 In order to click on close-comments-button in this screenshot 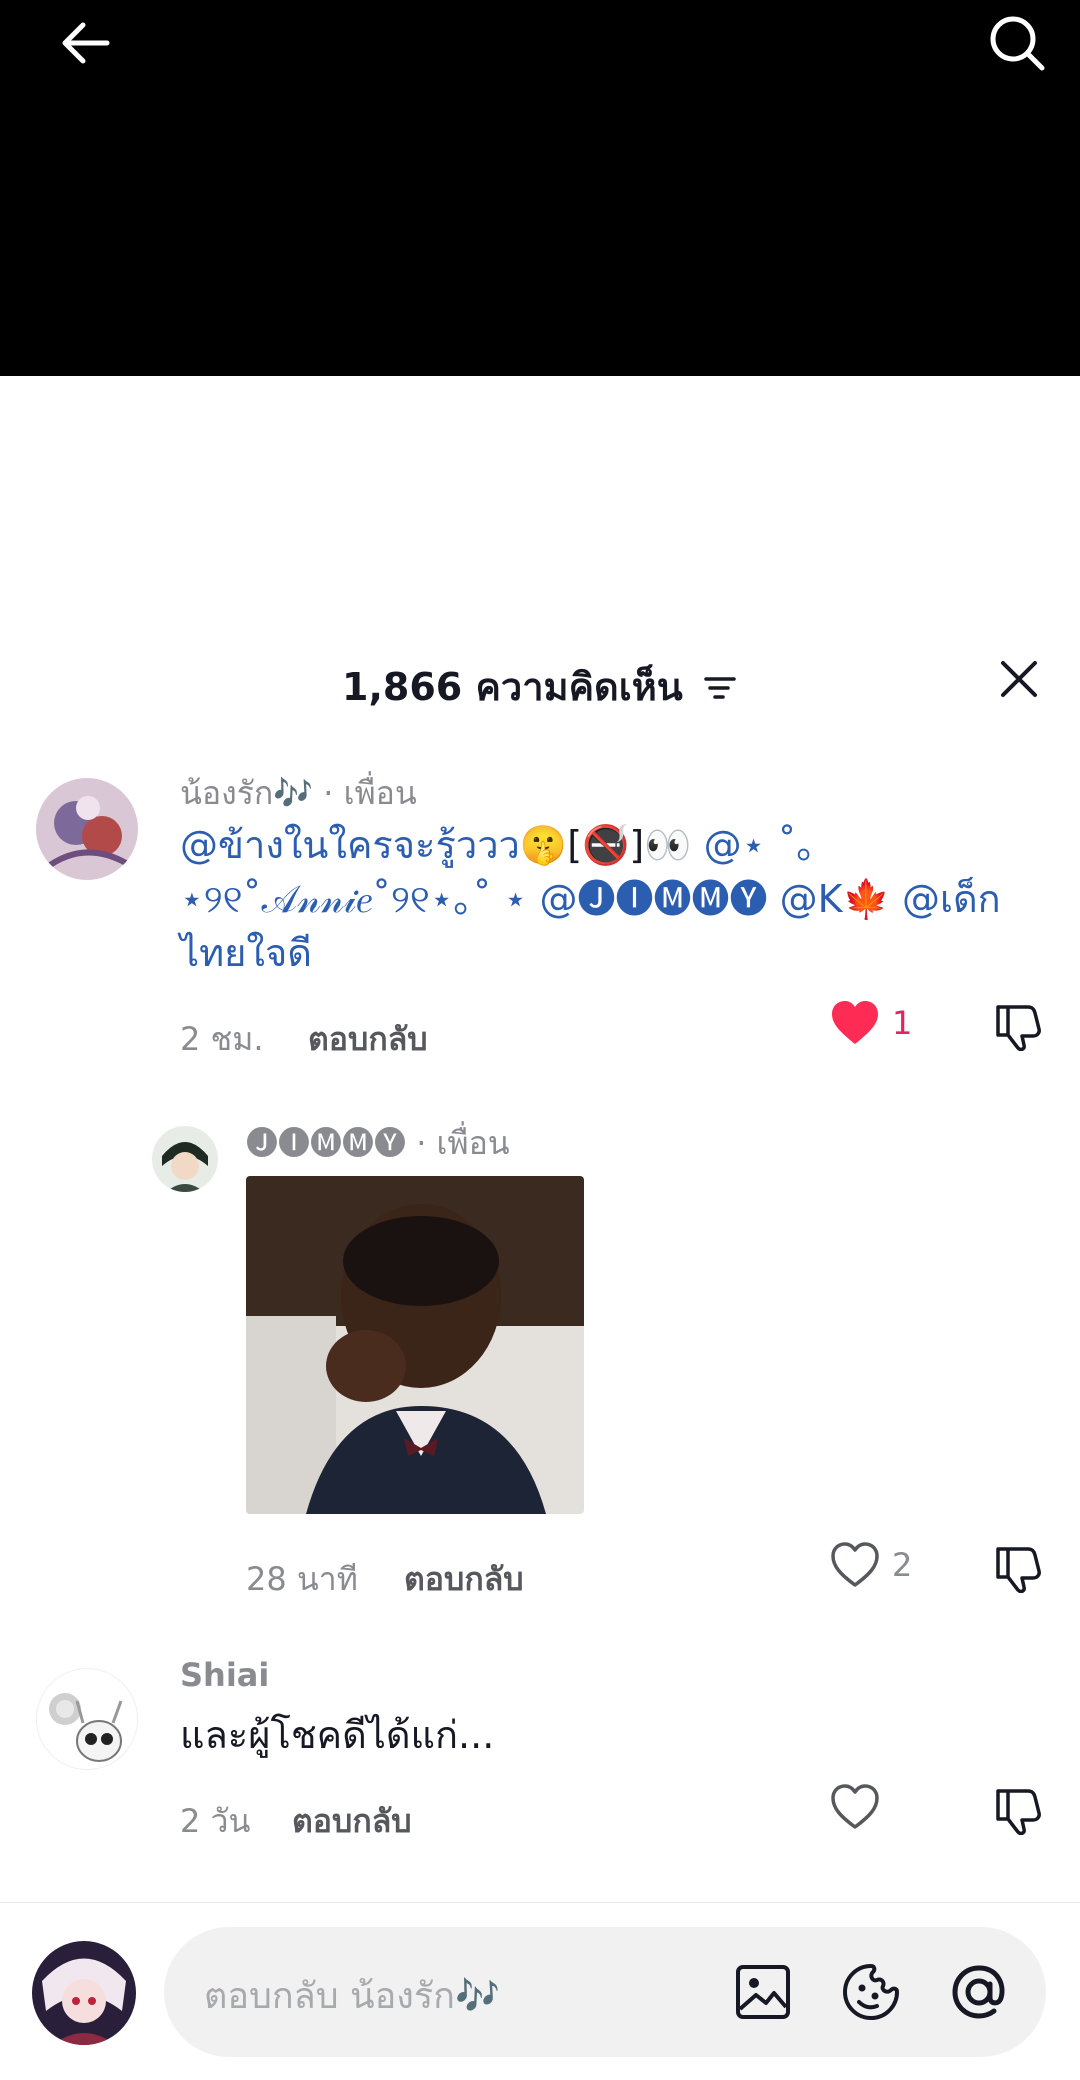, I will do `click(1019, 679)`.